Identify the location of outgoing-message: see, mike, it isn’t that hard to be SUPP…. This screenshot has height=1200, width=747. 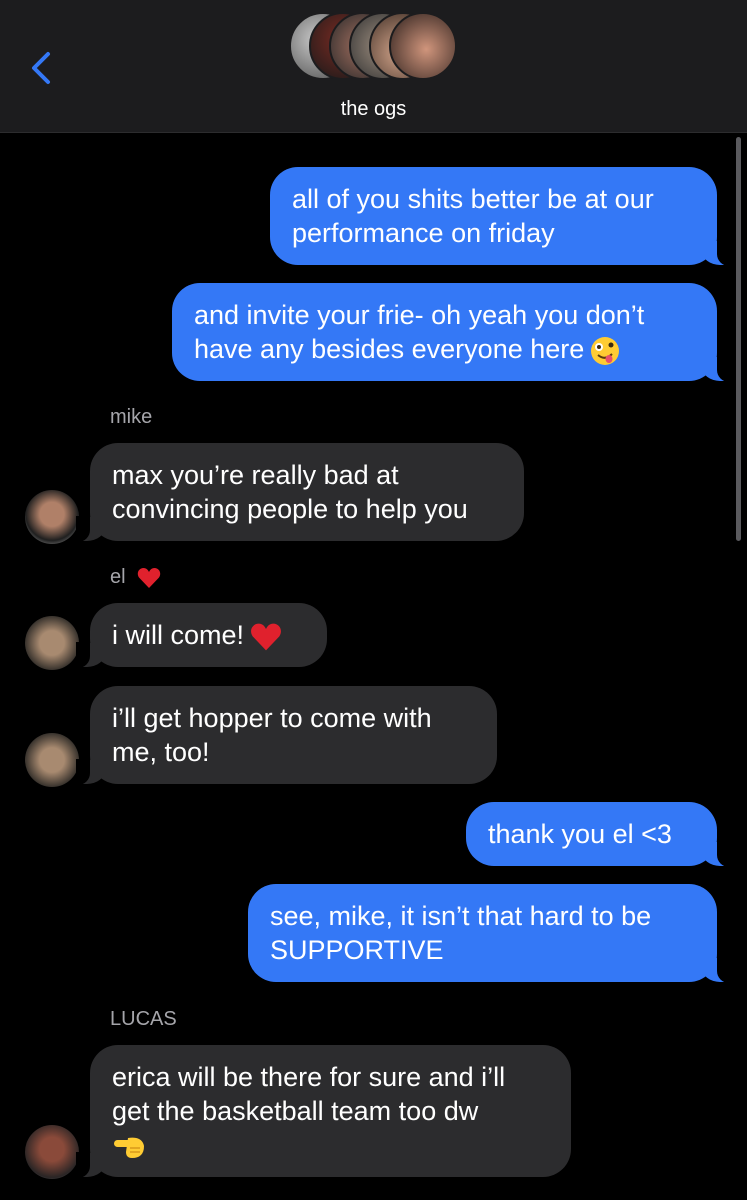
(489, 933).